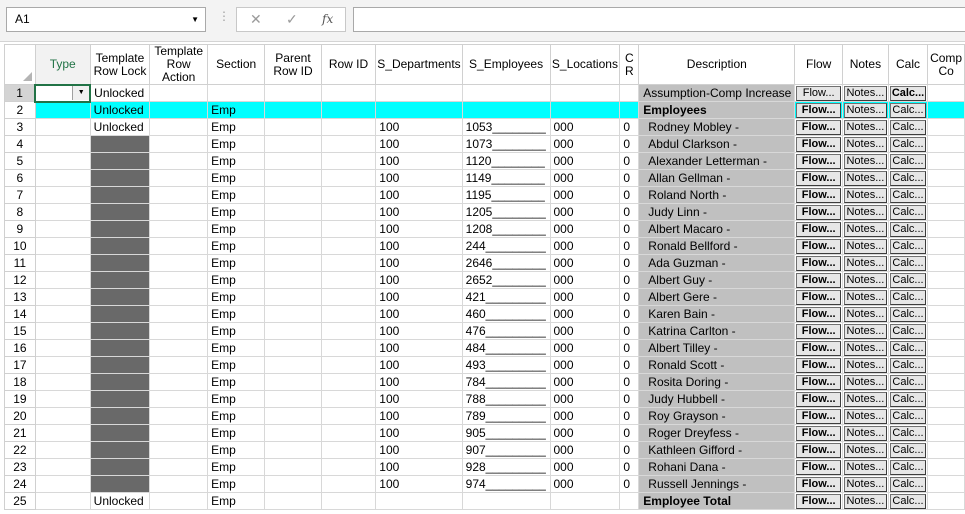  What do you see at coordinates (506, 195) in the screenshot?
I see `employees-cell: 1195________` at bounding box center [506, 195].